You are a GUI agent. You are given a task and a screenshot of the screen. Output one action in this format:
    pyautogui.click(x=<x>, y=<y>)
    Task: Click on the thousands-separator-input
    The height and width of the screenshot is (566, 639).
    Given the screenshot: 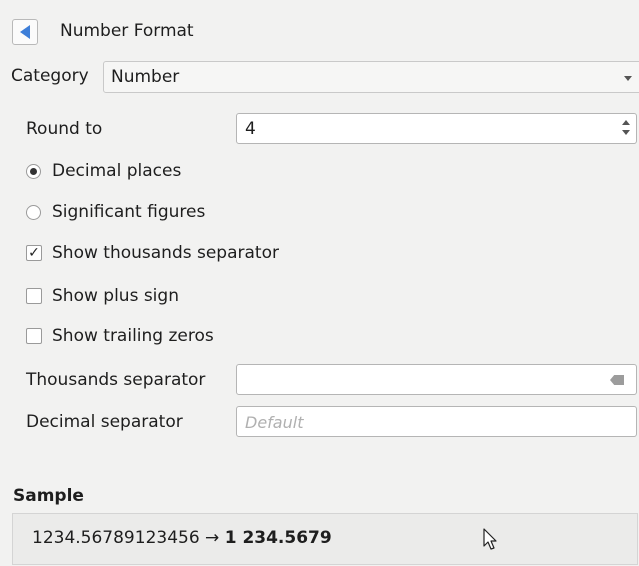 What is the action you would take?
    pyautogui.click(x=436, y=379)
    